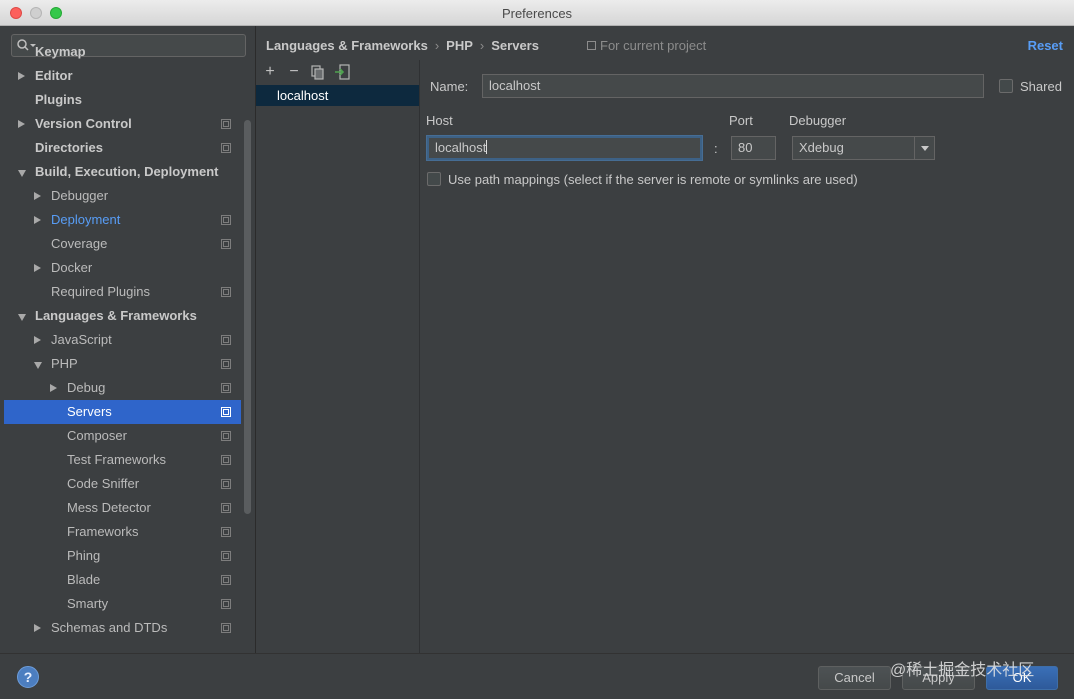 The height and width of the screenshot is (699, 1074). I want to click on sidebar-item-label: Smarty, so click(88, 603).